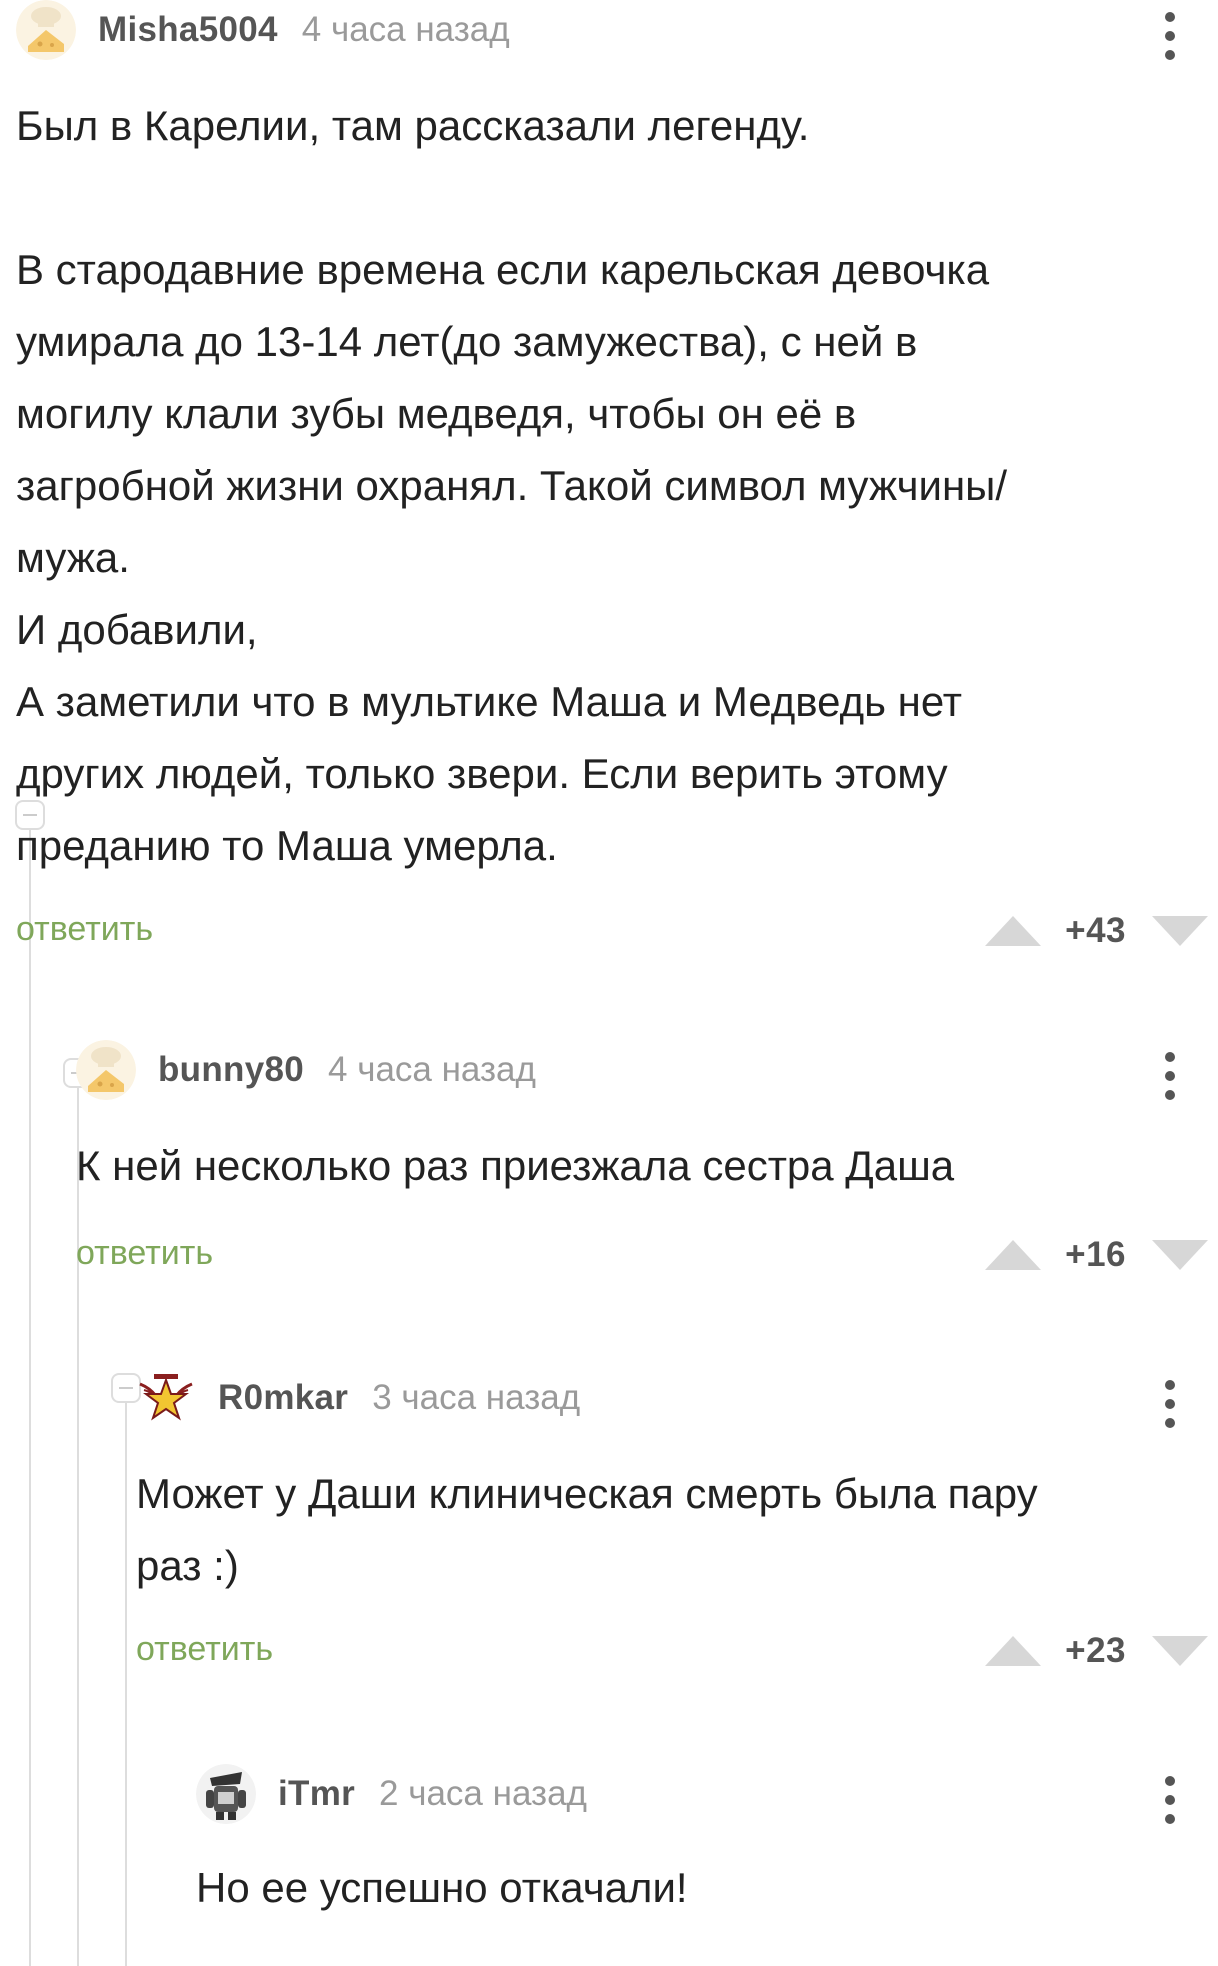 The image size is (1218, 1966). What do you see at coordinates (442, 1887) in the screenshot?
I see `comment-text: Но ее успешно откачали!` at bounding box center [442, 1887].